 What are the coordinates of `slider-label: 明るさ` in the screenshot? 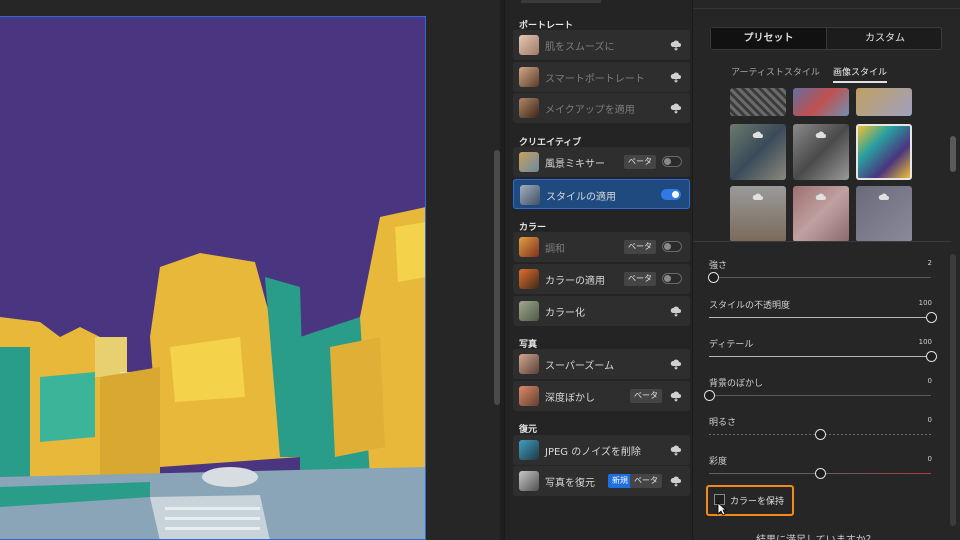 It's located at (723, 423).